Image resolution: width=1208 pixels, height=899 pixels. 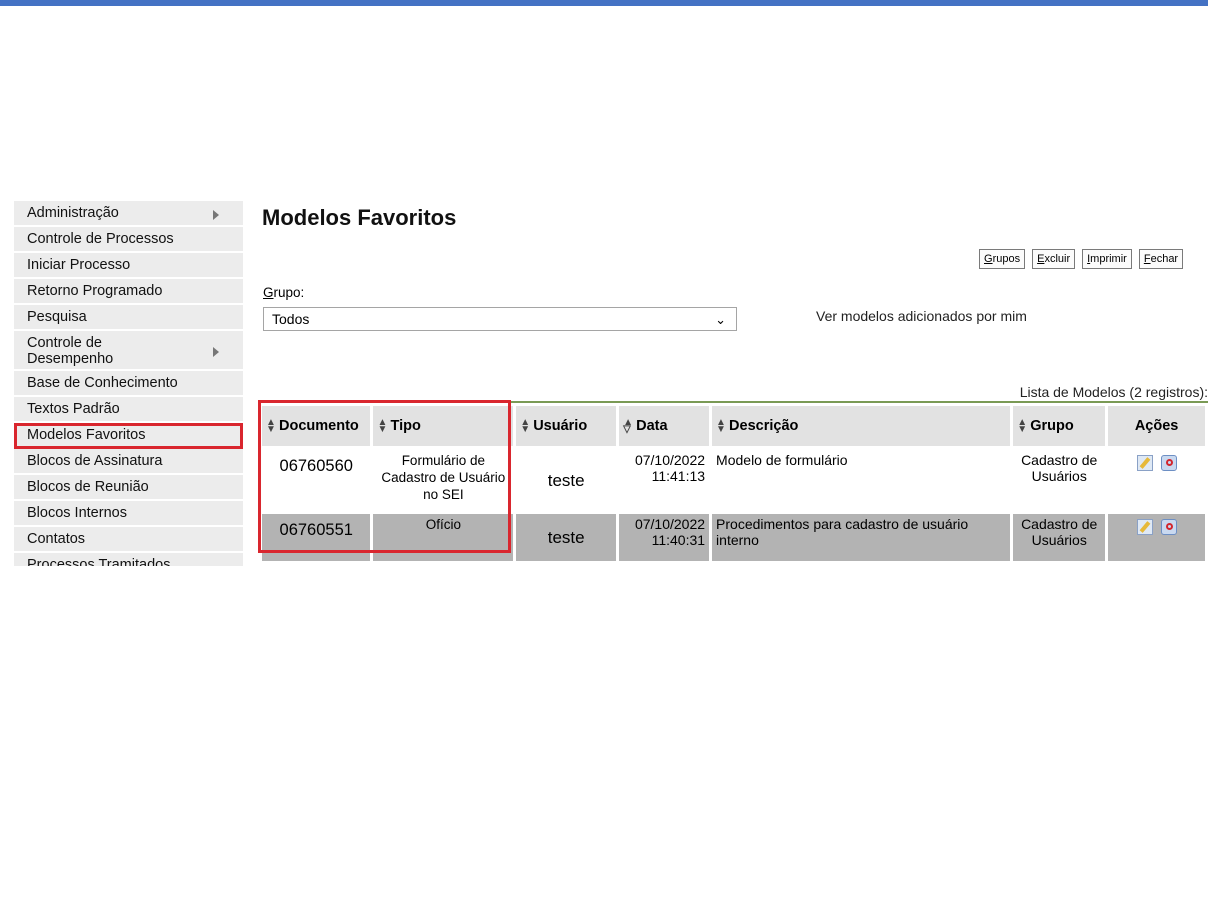 What do you see at coordinates (359, 217) in the screenshot?
I see `page-title: Modelos Favoritos` at bounding box center [359, 217].